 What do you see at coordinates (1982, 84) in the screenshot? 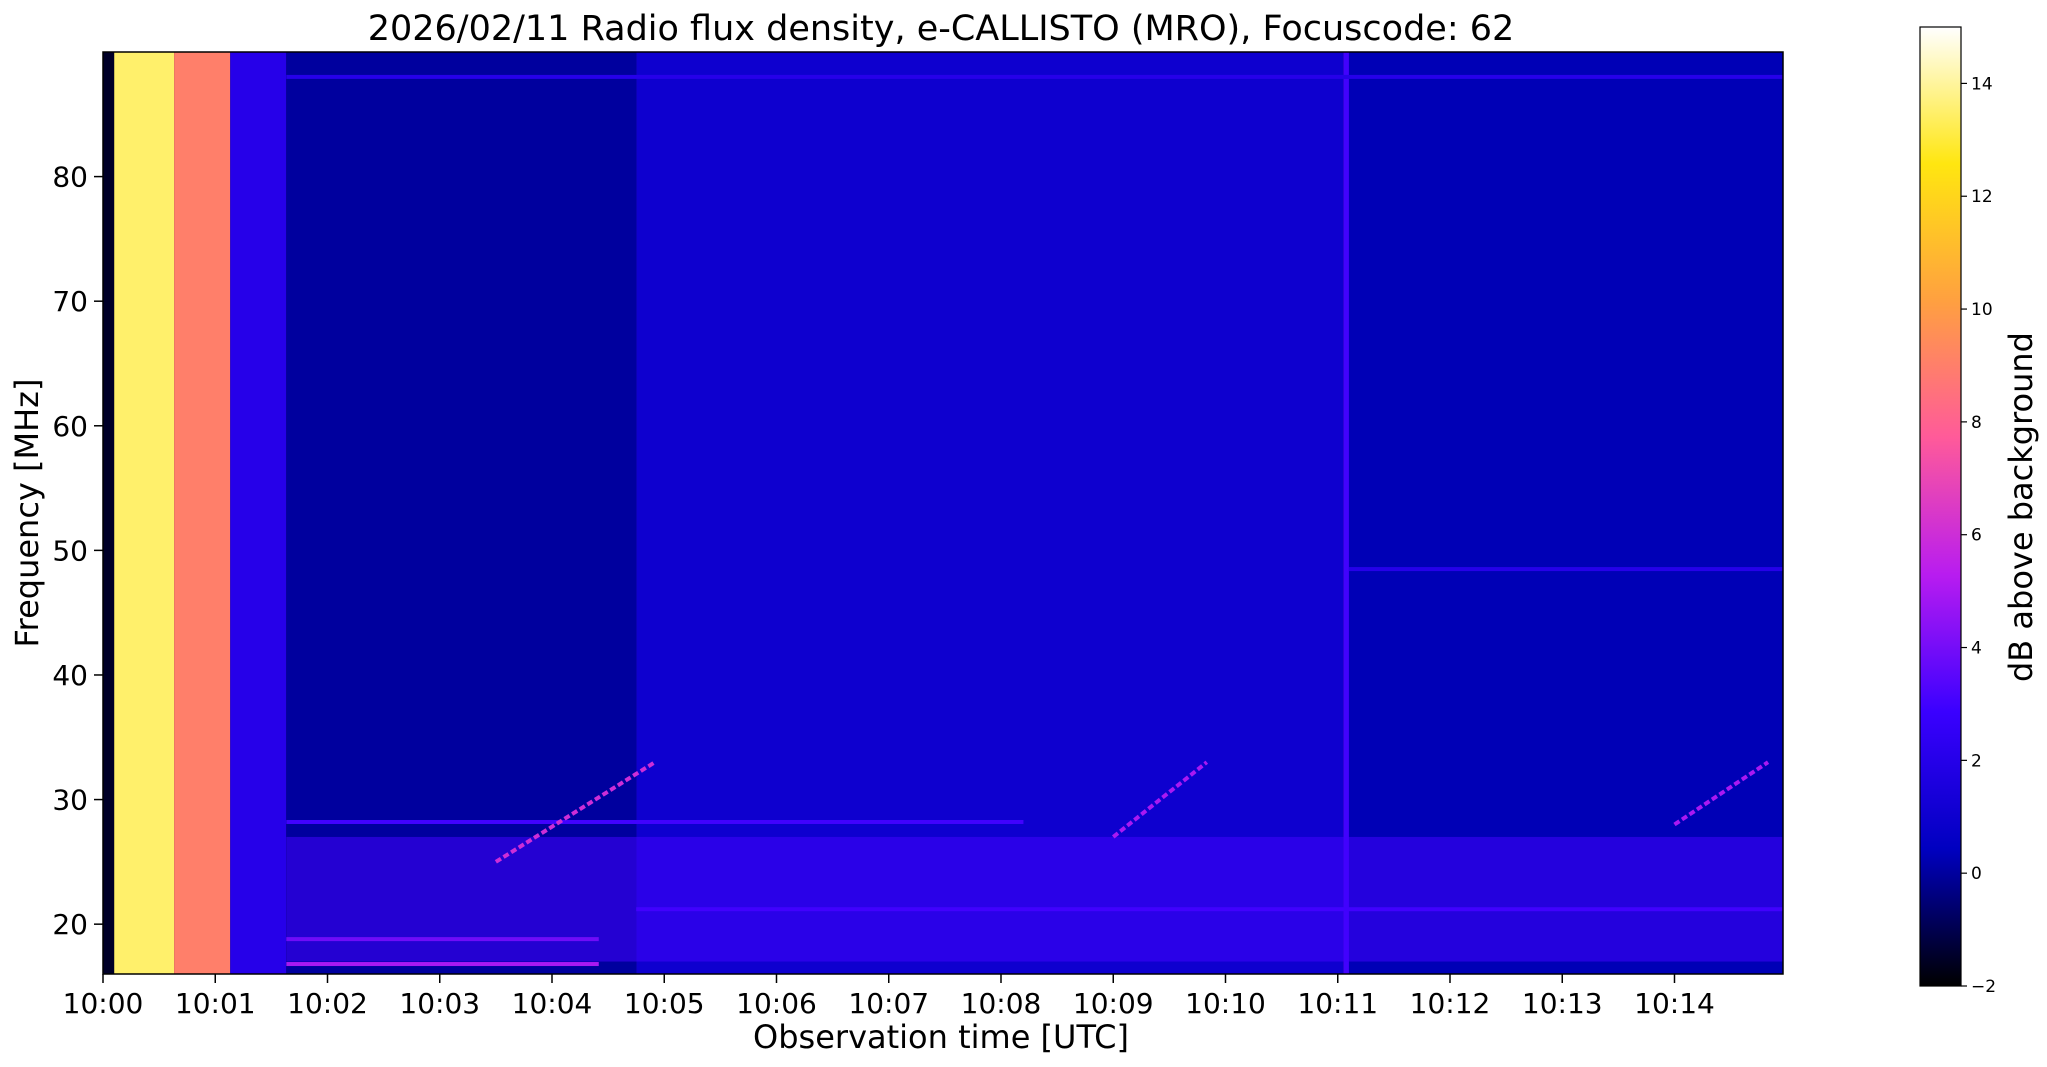
I see `colorbar-tick-label: 14` at bounding box center [1982, 84].